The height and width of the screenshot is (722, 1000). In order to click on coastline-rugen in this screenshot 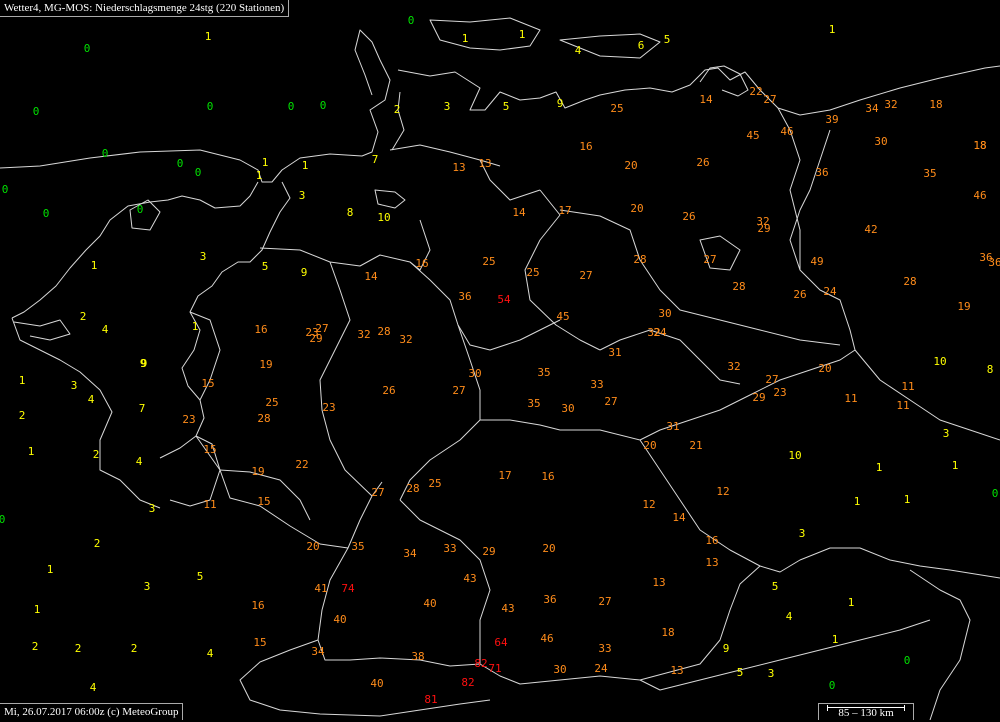, I will do `click(724, 81)`.